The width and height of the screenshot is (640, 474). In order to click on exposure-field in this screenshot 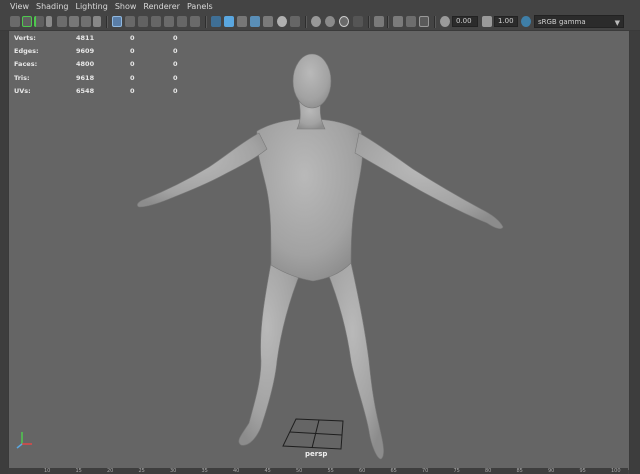, I will do `click(465, 21)`.